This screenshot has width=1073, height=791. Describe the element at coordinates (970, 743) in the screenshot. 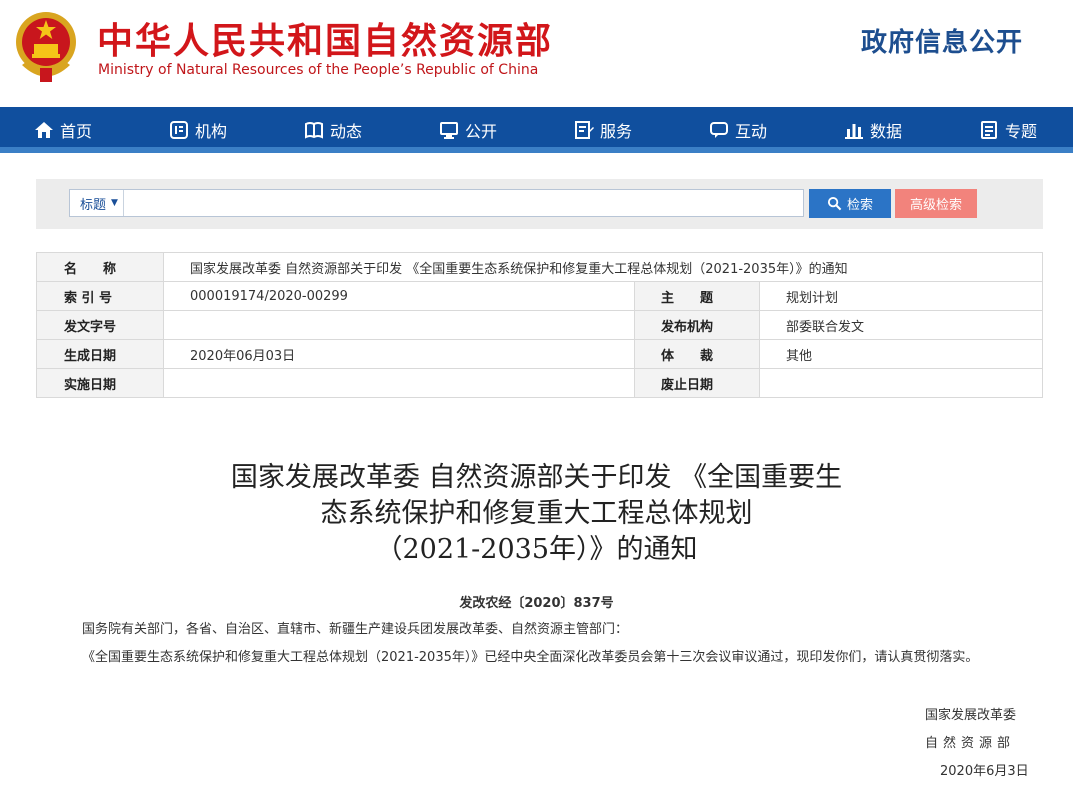

I see `signature-mnr: 自然资源部` at that location.